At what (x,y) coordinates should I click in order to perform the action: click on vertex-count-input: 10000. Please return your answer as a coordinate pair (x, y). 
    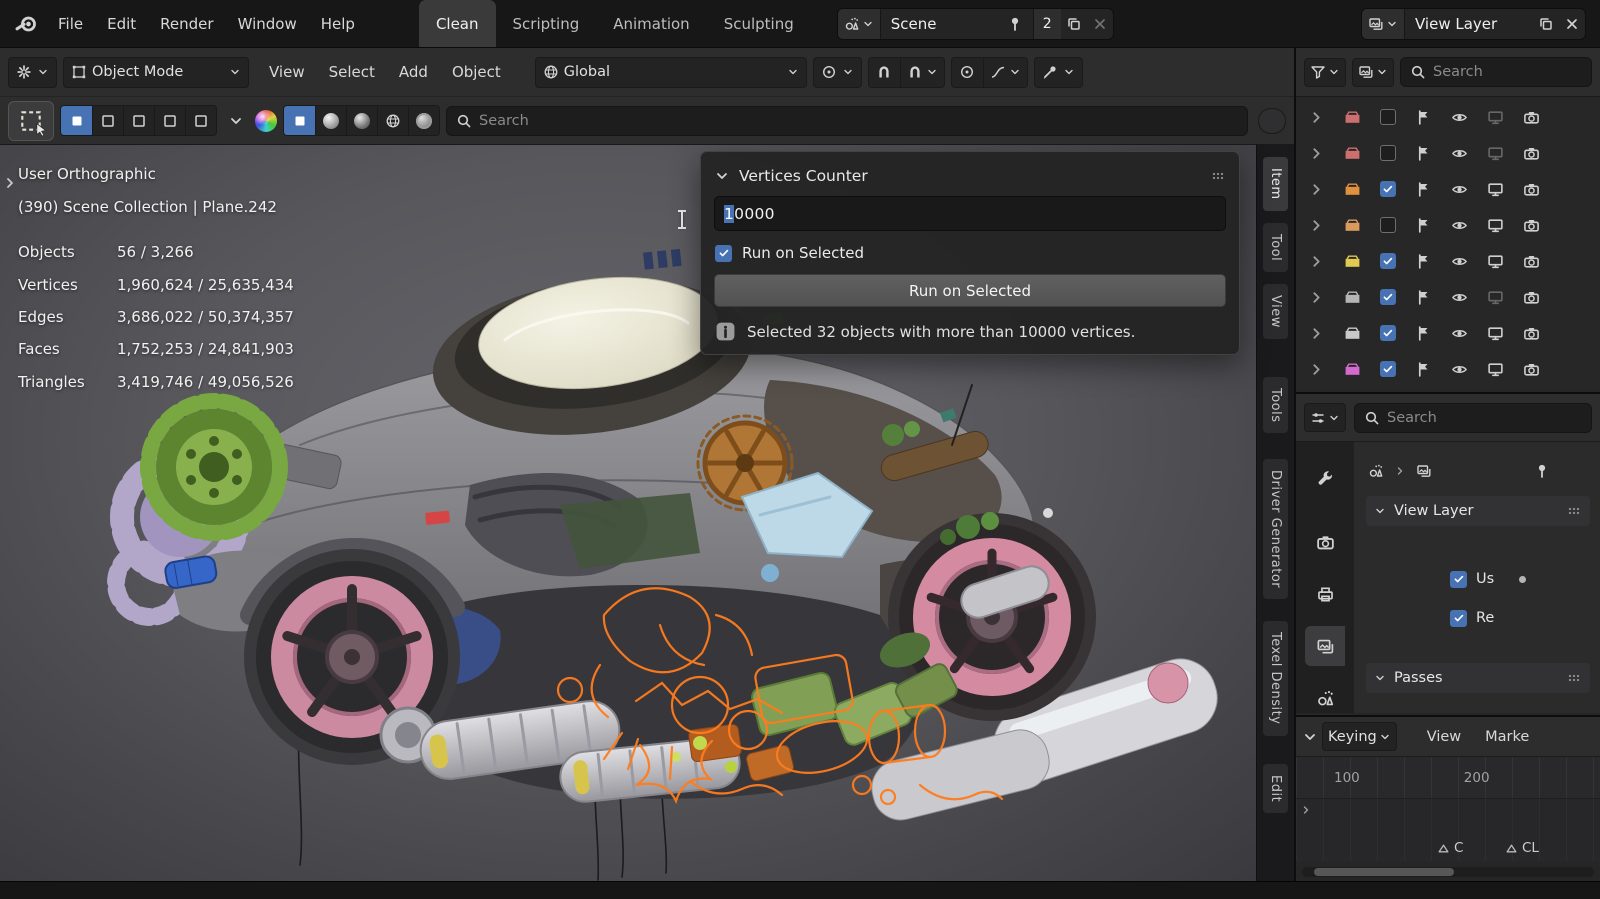
    Looking at the image, I should click on (970, 213).